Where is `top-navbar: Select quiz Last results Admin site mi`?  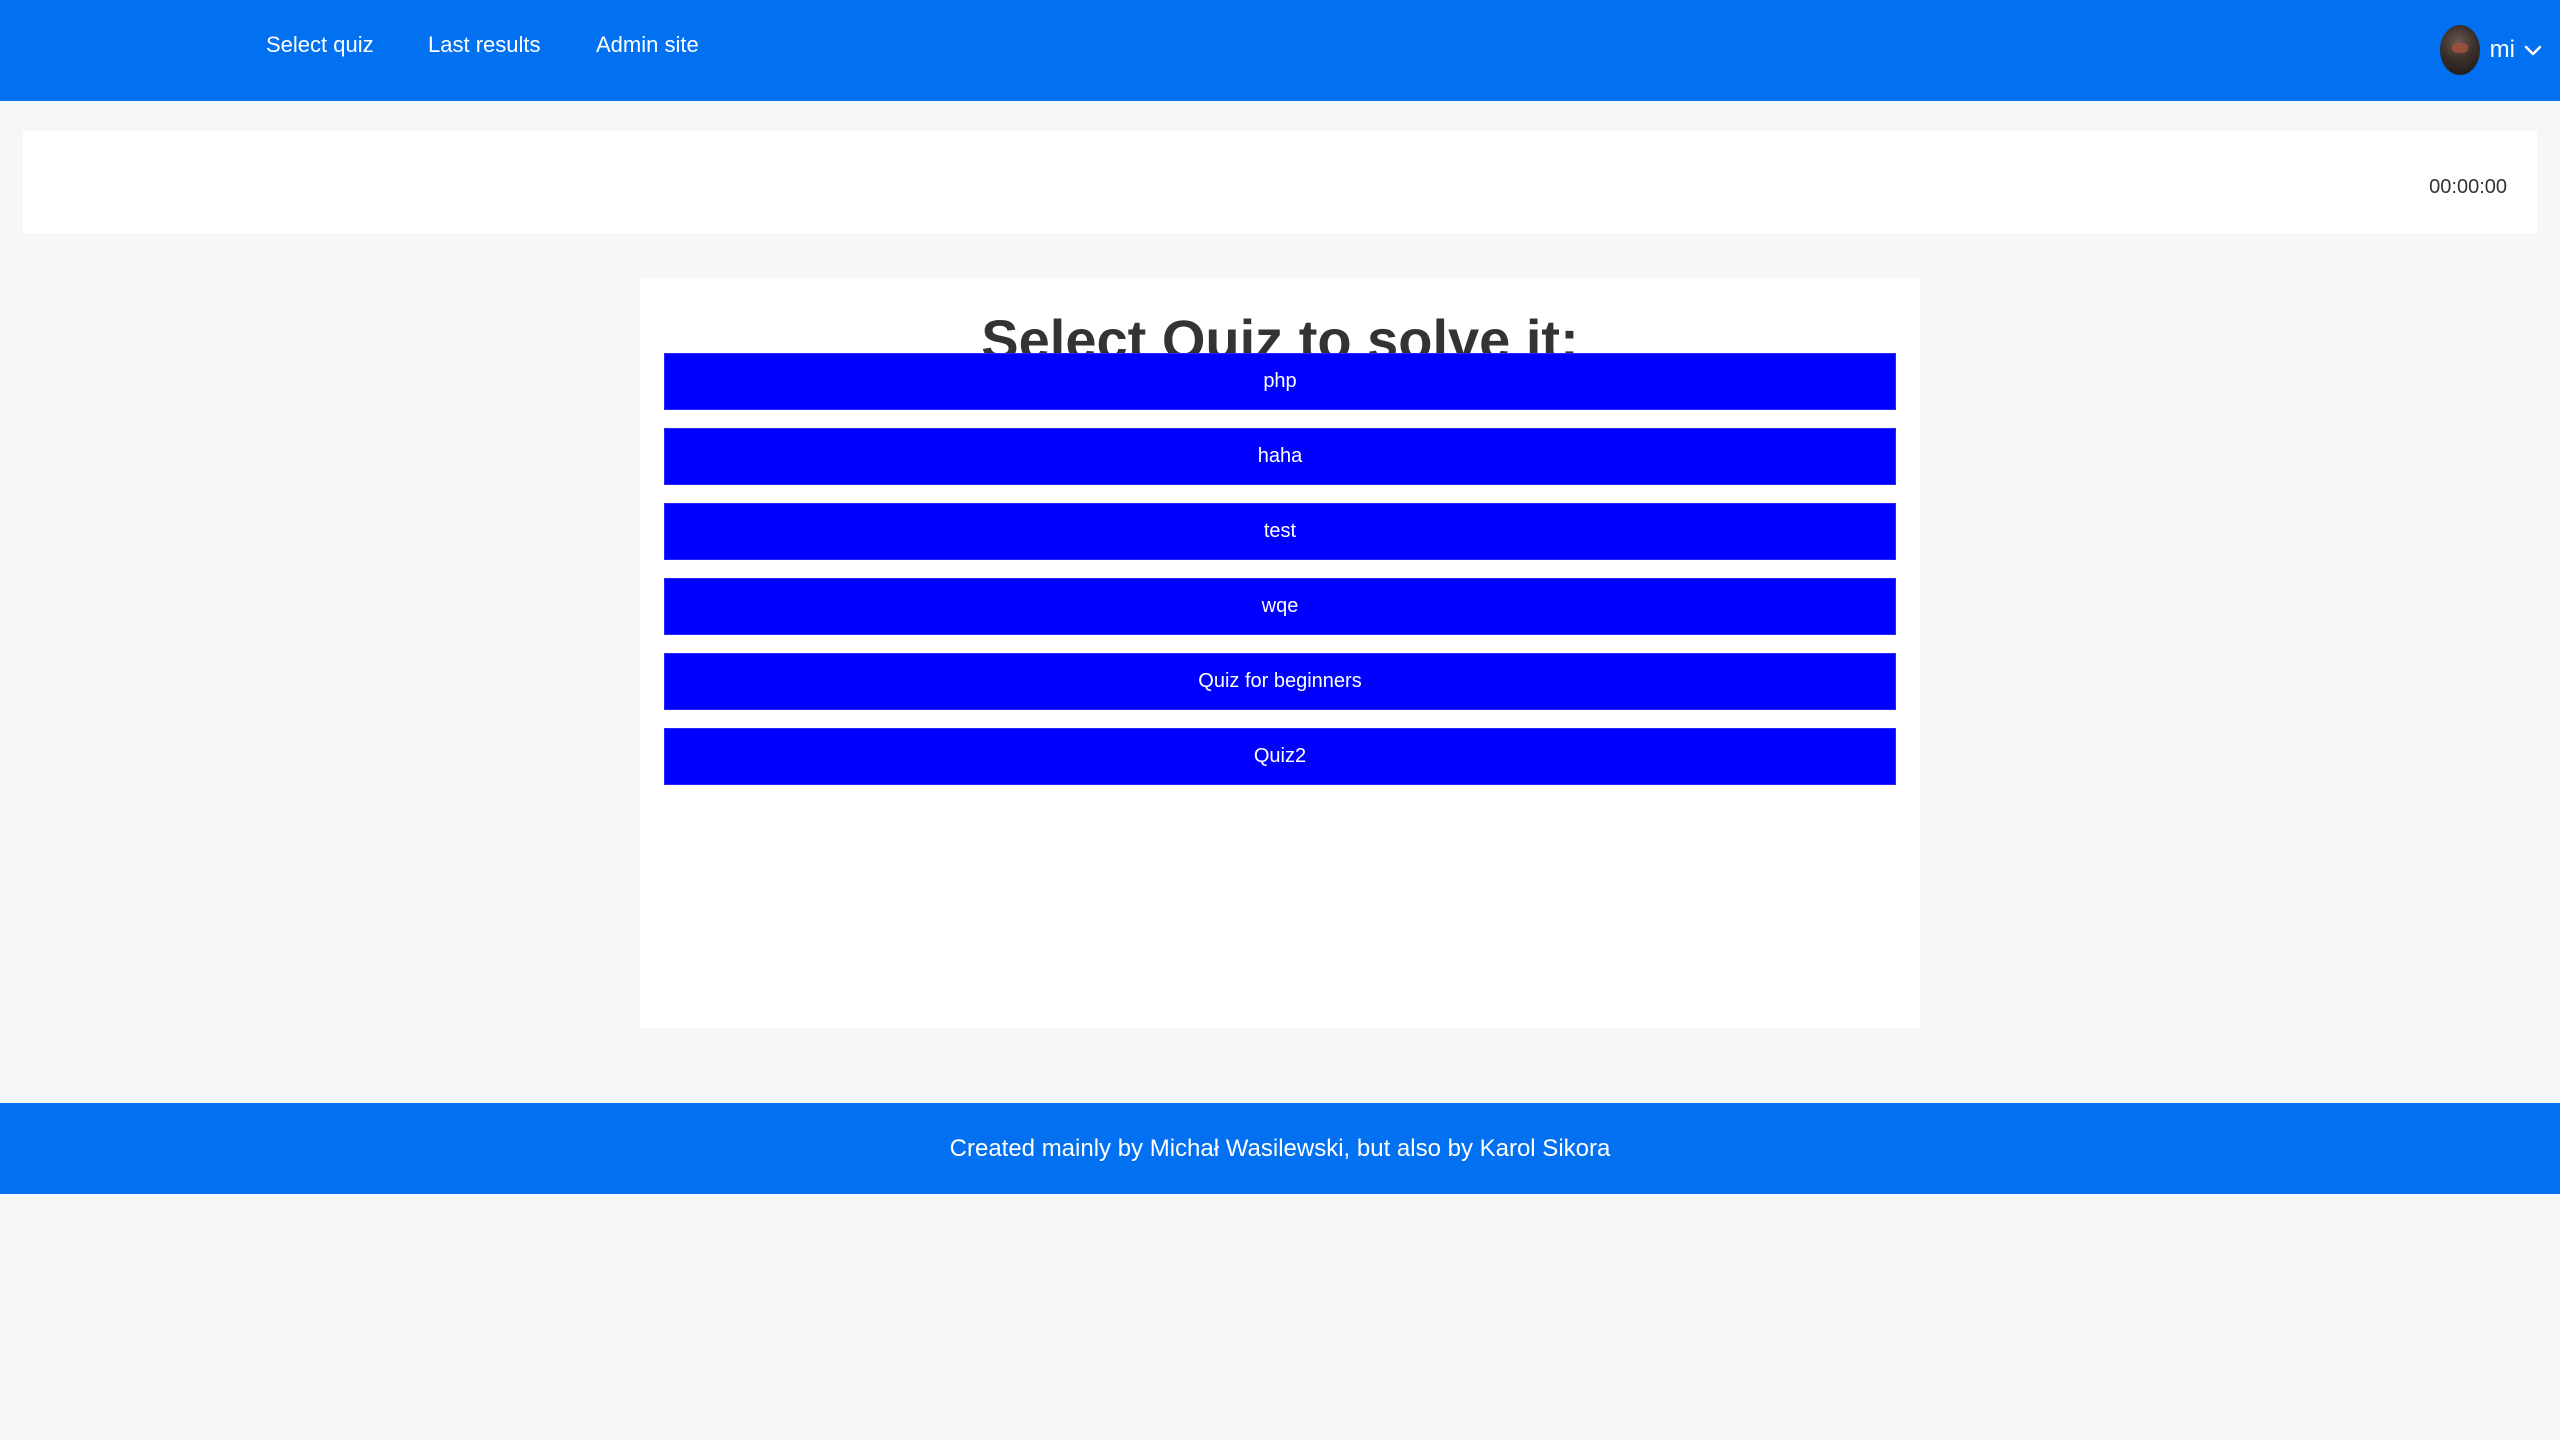
top-navbar: Select quiz Last results Admin site mi is located at coordinates (1280, 50).